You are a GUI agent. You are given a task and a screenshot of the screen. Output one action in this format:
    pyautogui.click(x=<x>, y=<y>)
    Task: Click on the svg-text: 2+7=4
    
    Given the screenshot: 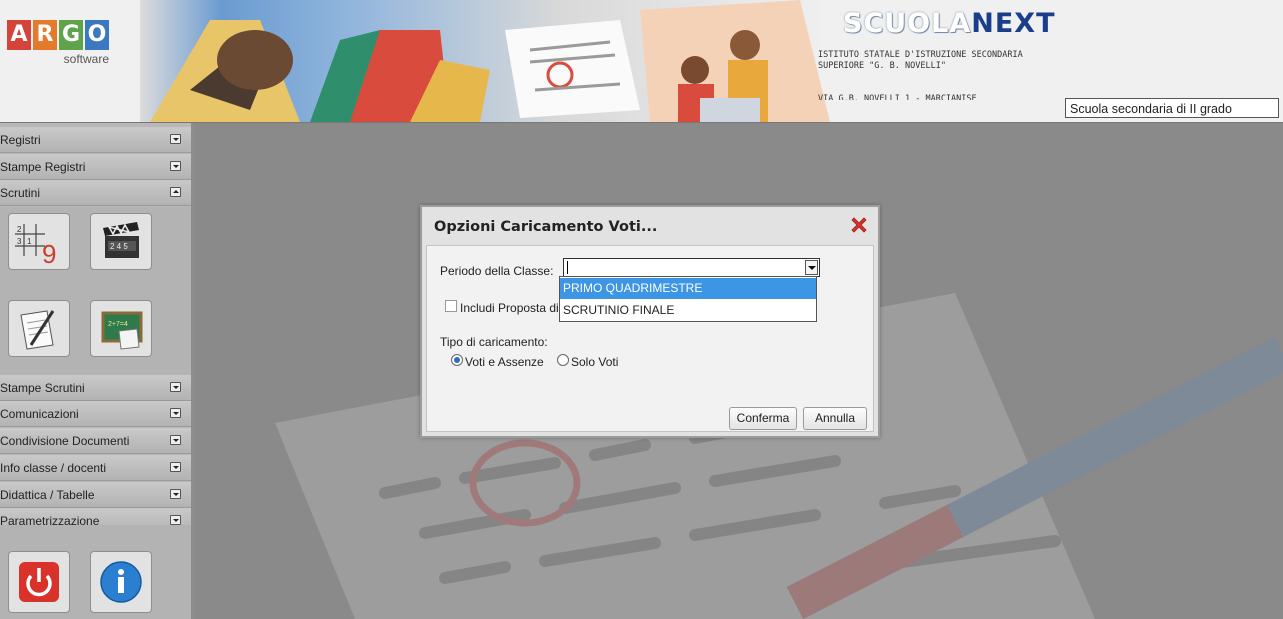 What is the action you would take?
    pyautogui.click(x=118, y=324)
    